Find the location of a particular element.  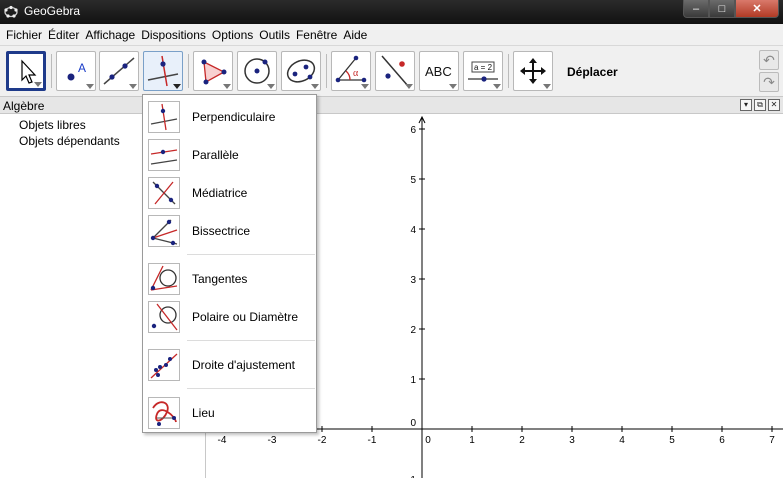

undo-redo-group: ↶ ↷ is located at coordinates (769, 72).